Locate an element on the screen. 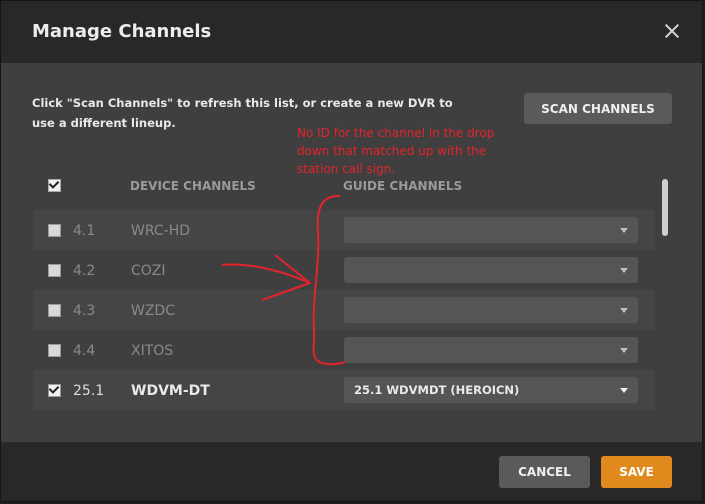 This screenshot has width=705, height=504. table-row: 25.1 WDVM-DT 25.1 WDVMDT (HEROICN) is located at coordinates (344, 390).